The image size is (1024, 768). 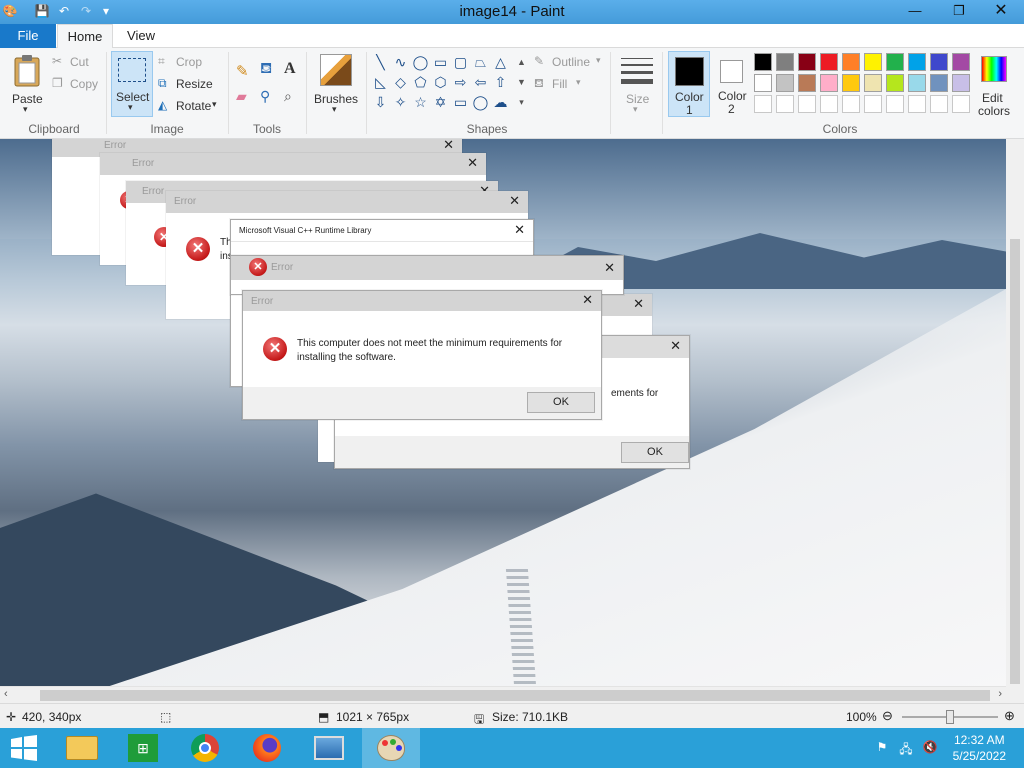 I want to click on start-button, so click(x=24, y=748).